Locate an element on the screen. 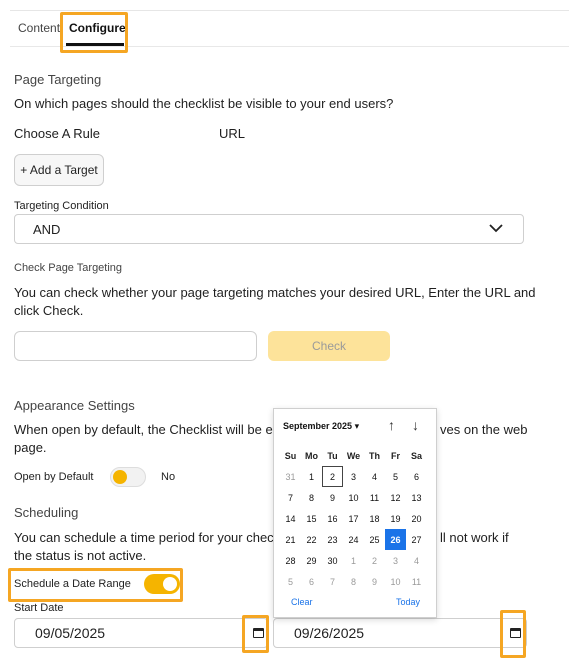 This screenshot has width=569, height=666. end-date-input: 09/26/2025 is located at coordinates (400, 633).